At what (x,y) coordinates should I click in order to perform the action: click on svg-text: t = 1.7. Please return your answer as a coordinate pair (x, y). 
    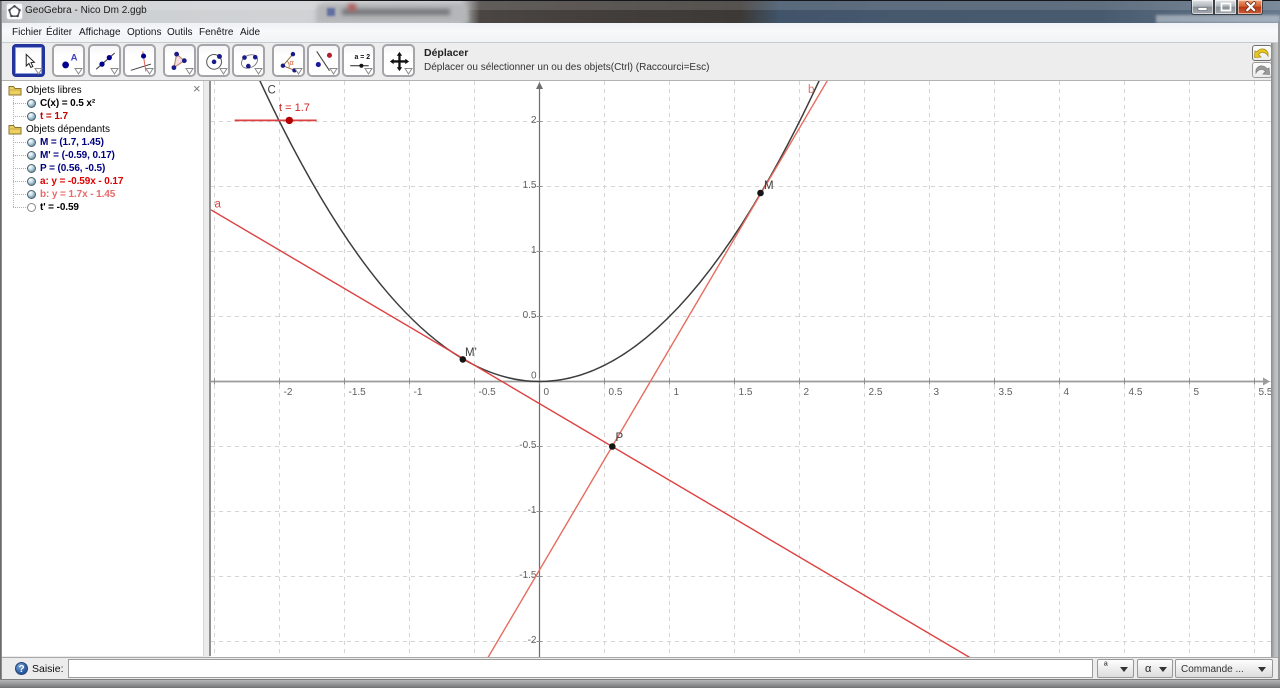
    Looking at the image, I should click on (294, 108).